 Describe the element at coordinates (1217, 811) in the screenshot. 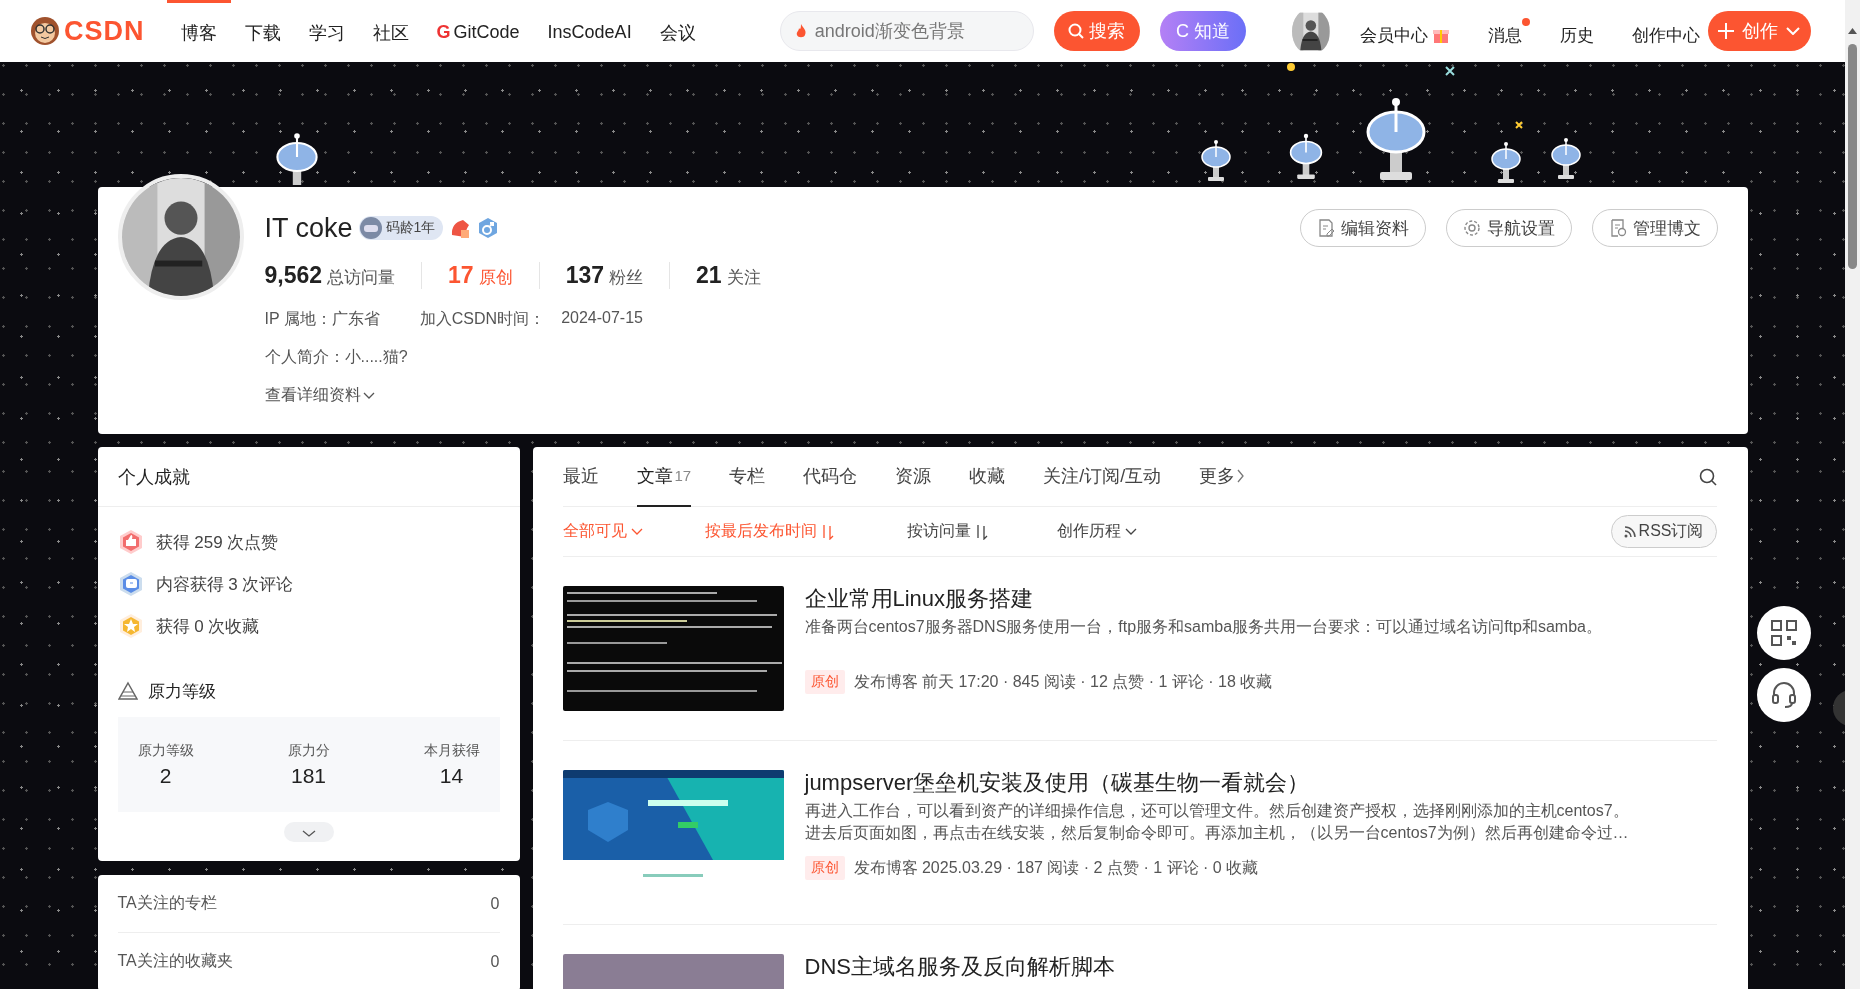

I see `article-summary: 再进入工作台，可以看到资产的详细操作信息，还可以管理文件。然后创建资产授权，选择刚刚添加的主机centos7。` at that location.